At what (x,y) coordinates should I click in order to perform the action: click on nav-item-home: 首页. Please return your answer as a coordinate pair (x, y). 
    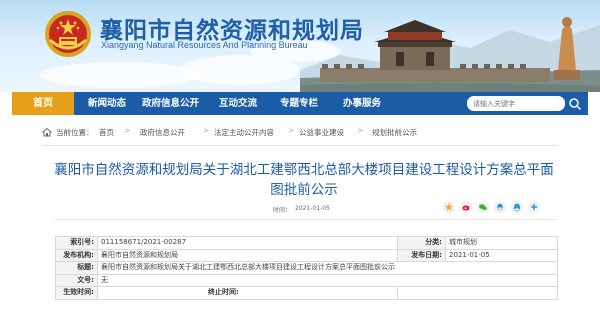
    Looking at the image, I should click on (43, 103).